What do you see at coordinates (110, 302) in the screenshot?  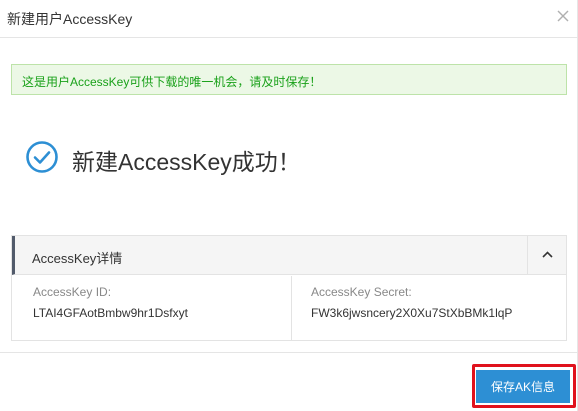 I see `access-key-id-field: AccessKey ID: LTAI4GFAotBmbw9hr1Dsfxyt` at bounding box center [110, 302].